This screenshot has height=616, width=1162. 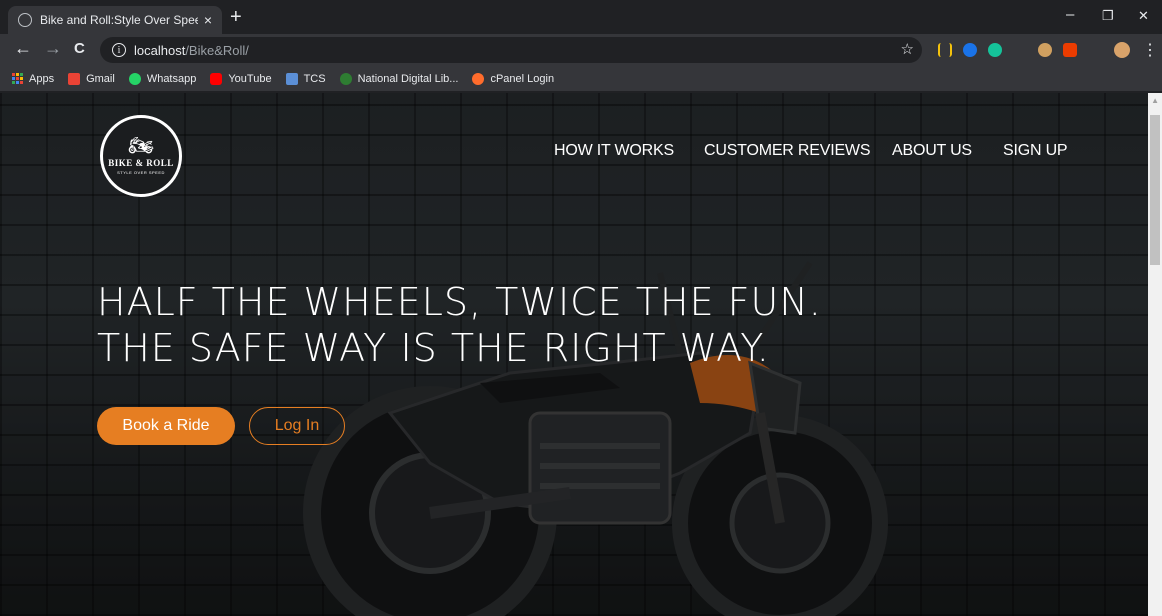 I want to click on reload-icon: C, so click(x=79, y=48).